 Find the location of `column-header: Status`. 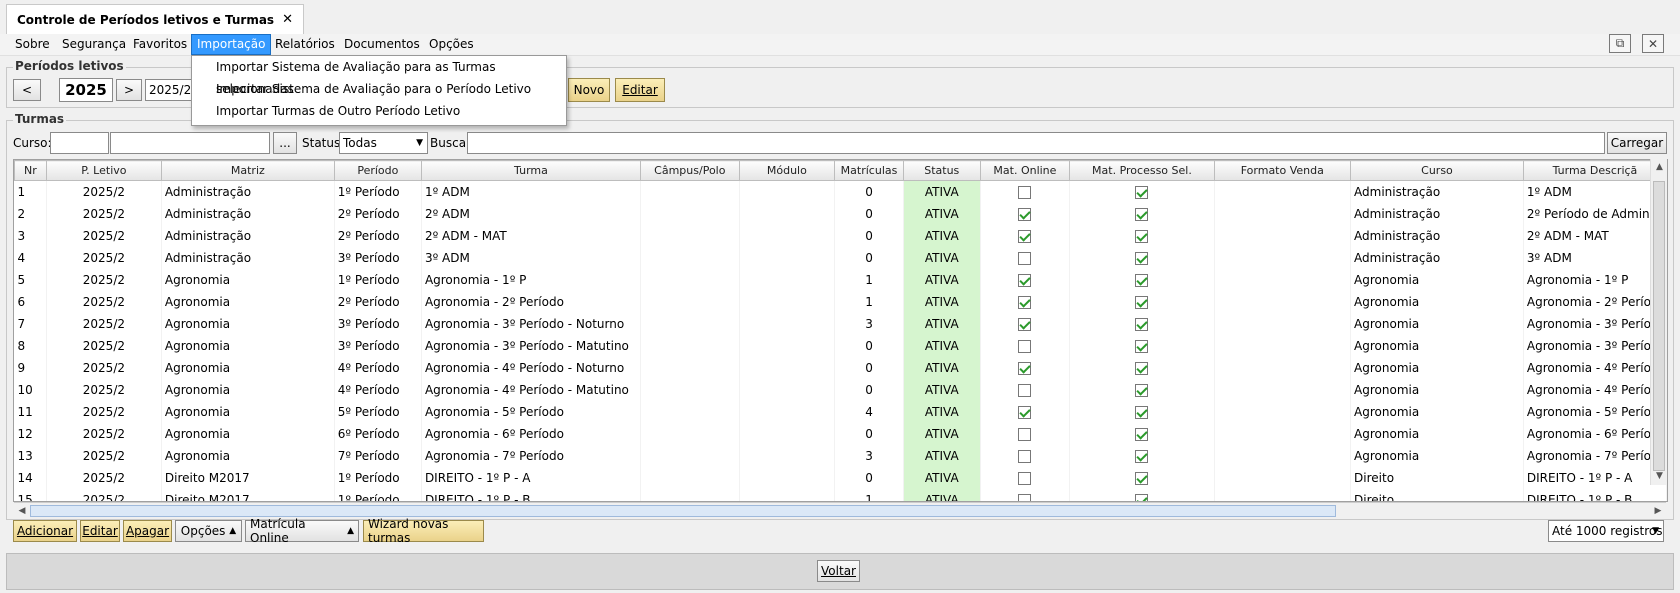

column-header: Status is located at coordinates (942, 170).